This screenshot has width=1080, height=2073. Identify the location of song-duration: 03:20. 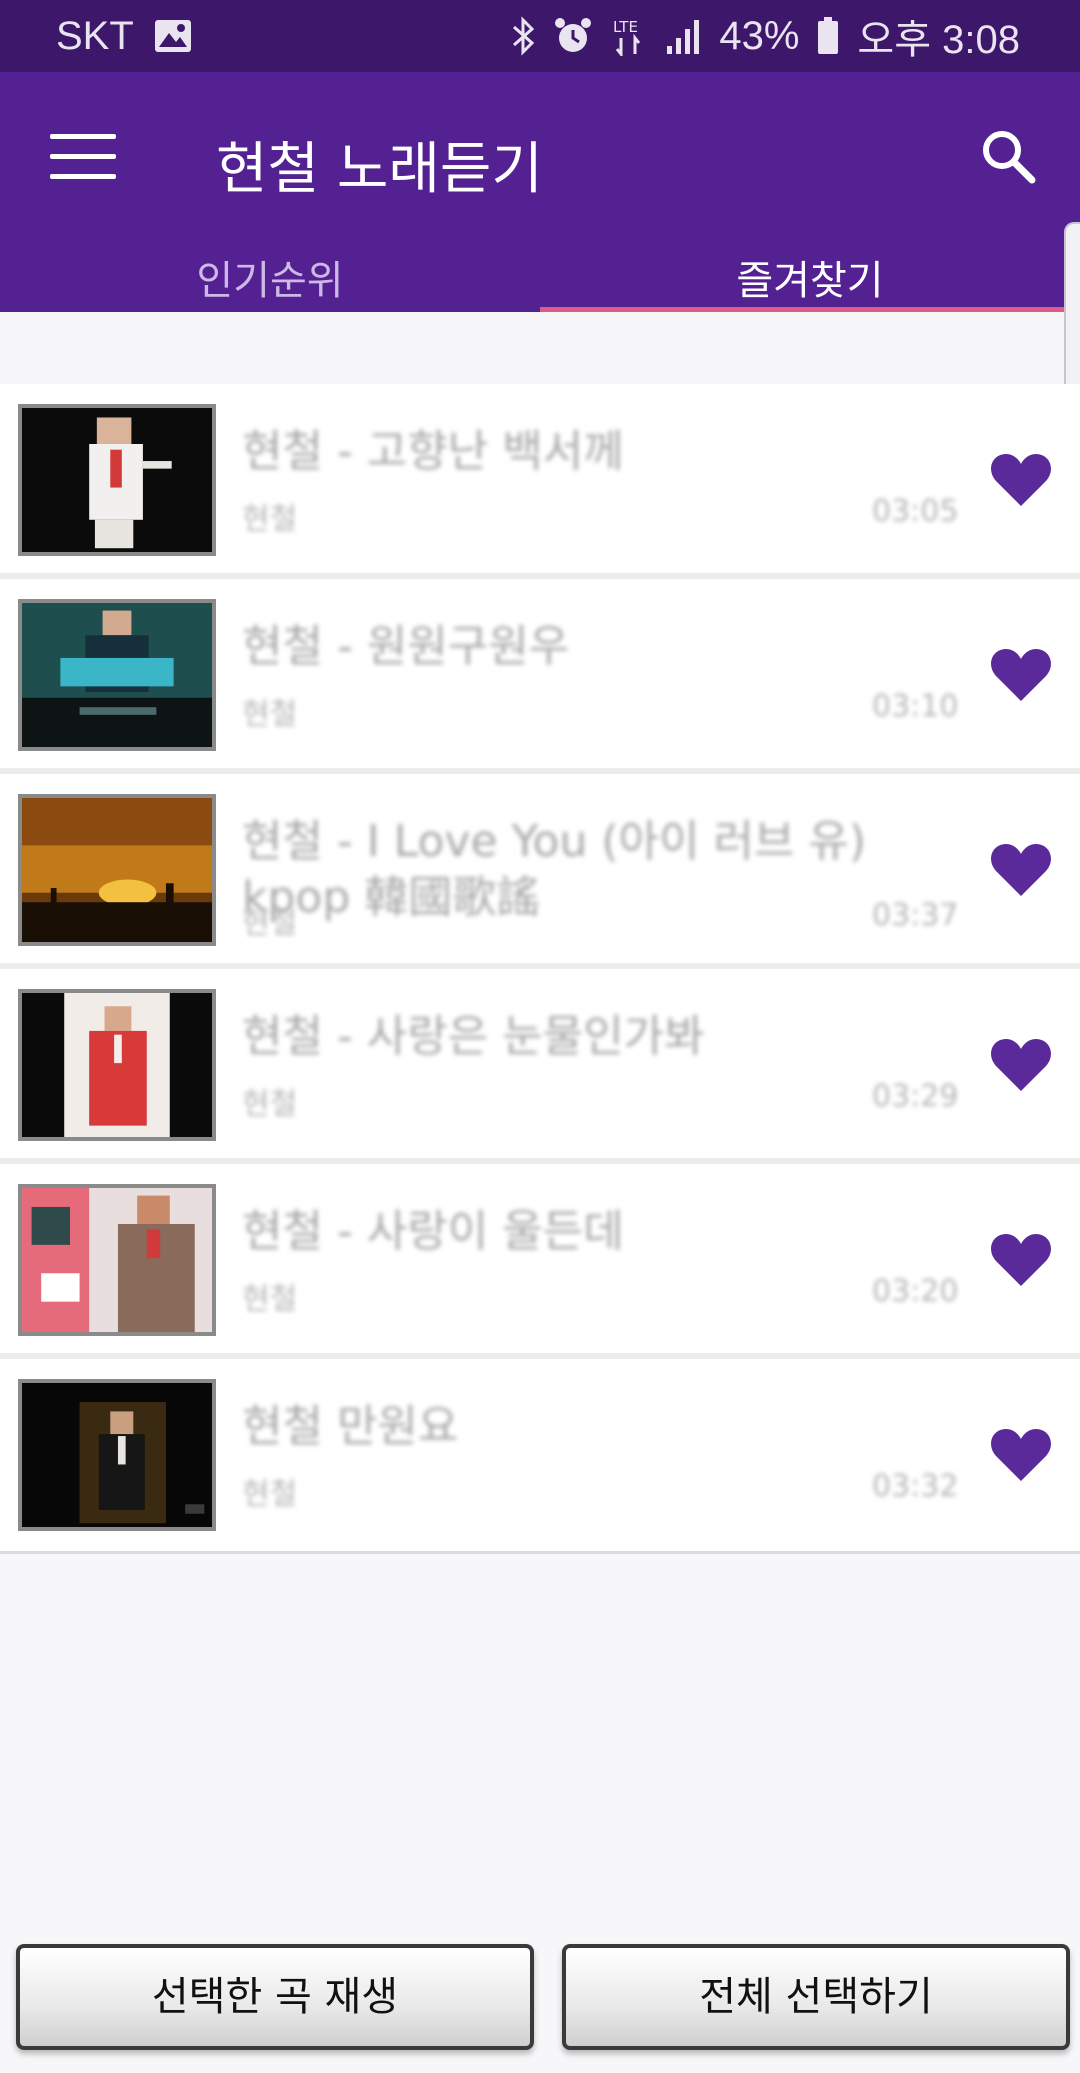
(915, 1291).